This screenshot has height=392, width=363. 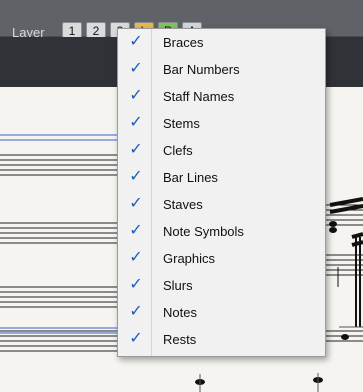 I want to click on menu-item-label: Staff Names, so click(x=199, y=96).